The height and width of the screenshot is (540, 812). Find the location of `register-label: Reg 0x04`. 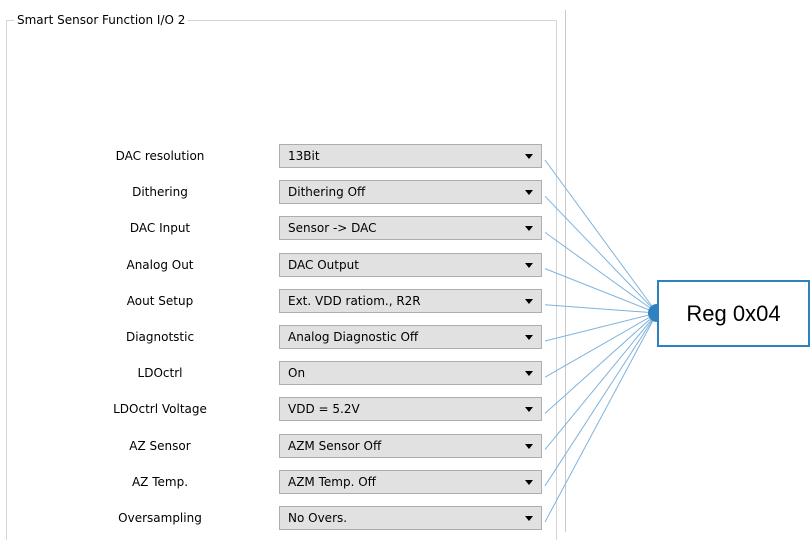

register-label: Reg 0x04 is located at coordinates (733, 313).